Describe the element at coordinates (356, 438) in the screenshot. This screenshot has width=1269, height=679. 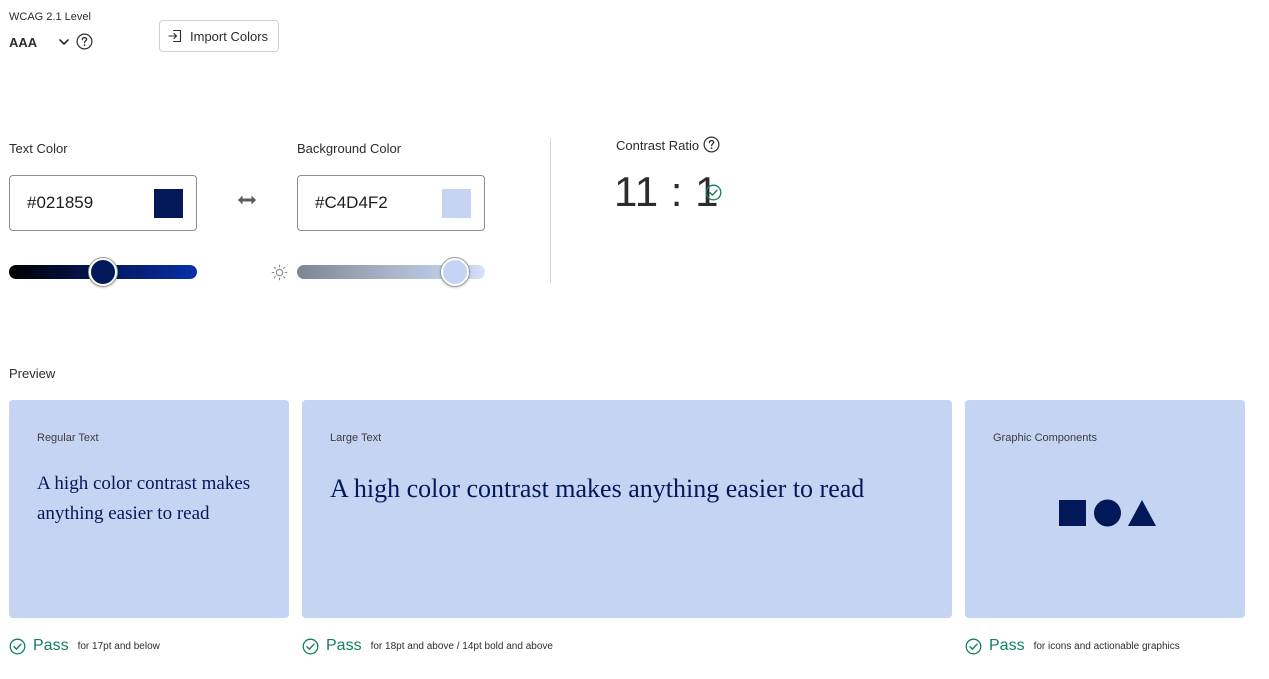
I see `large-text-title: Large Text` at that location.